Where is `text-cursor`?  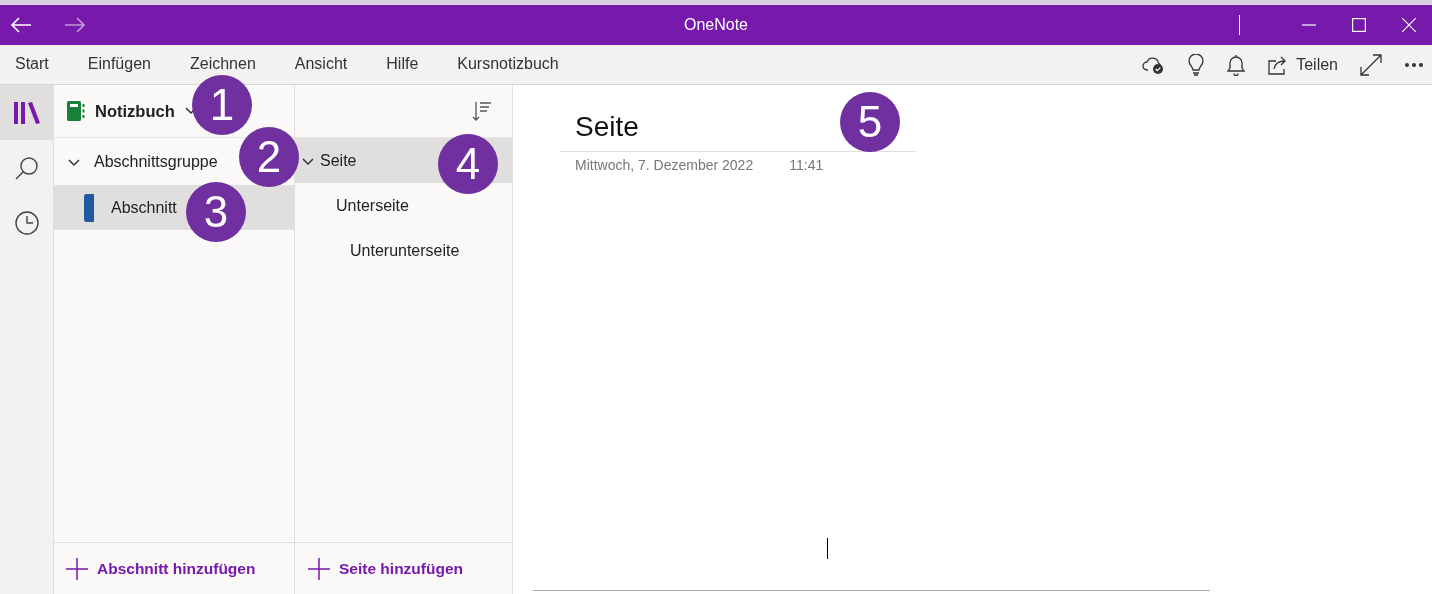 text-cursor is located at coordinates (827, 548).